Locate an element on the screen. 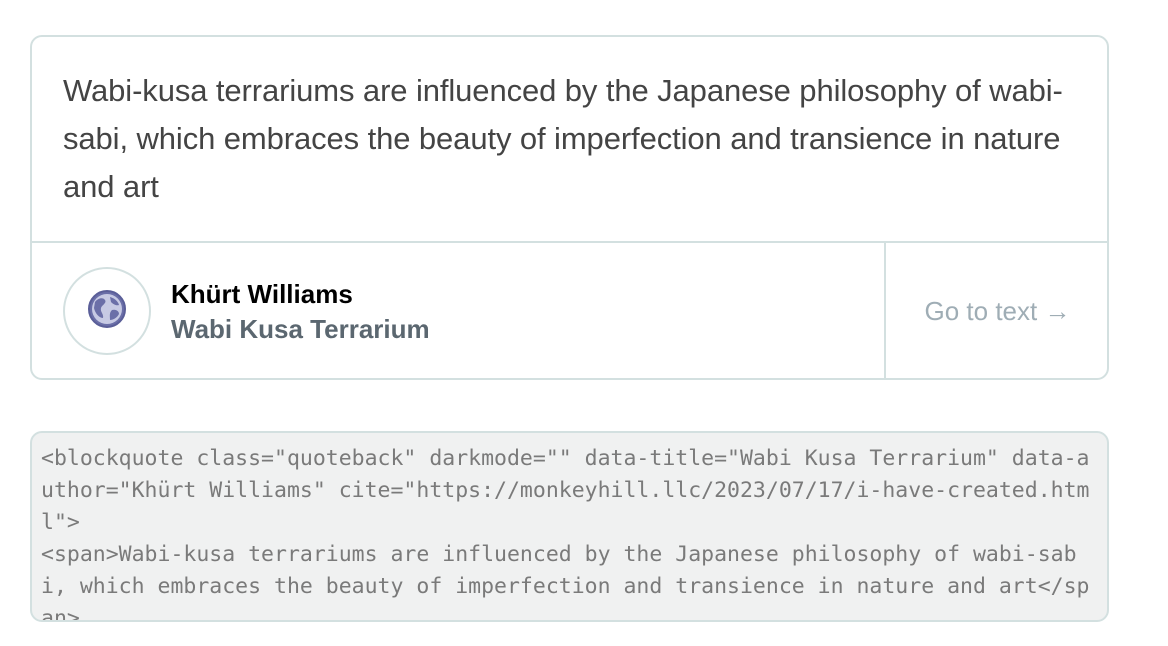 Image resolution: width=1168 pixels, height=646 pixels. globe-icon is located at coordinates (107, 311).